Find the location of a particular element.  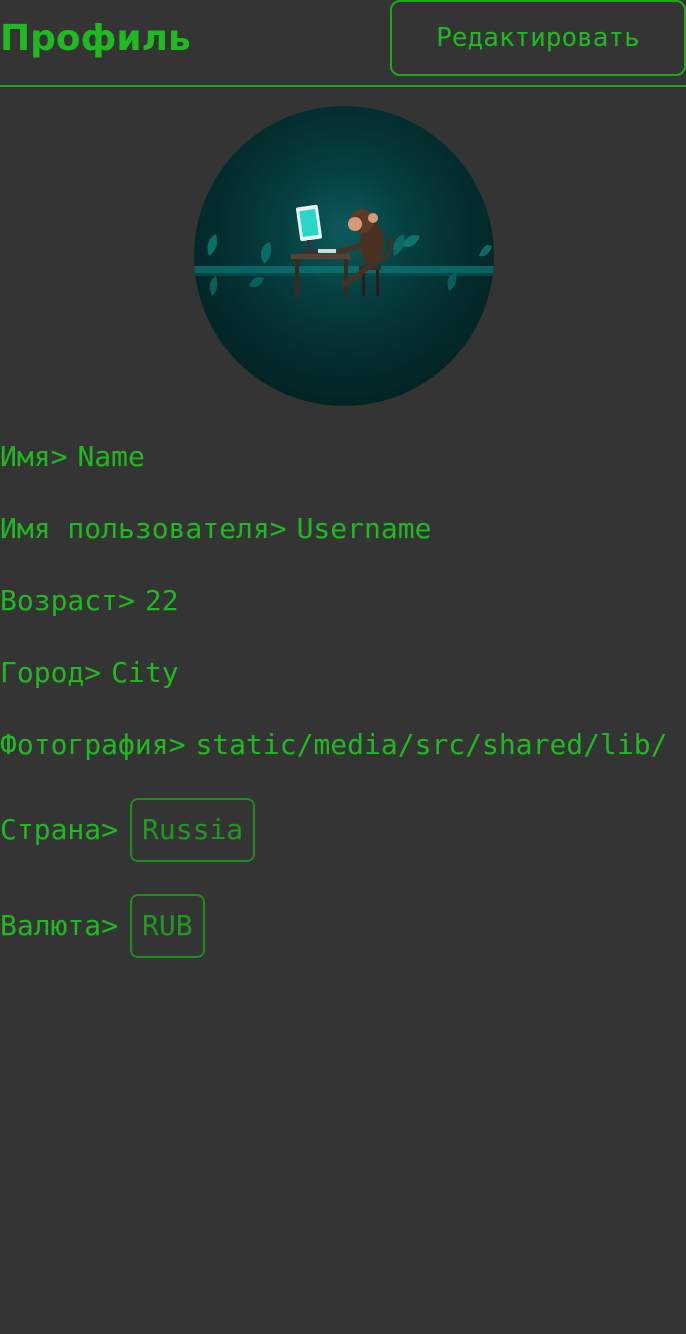

age-label: Возраст> is located at coordinates (67, 600).